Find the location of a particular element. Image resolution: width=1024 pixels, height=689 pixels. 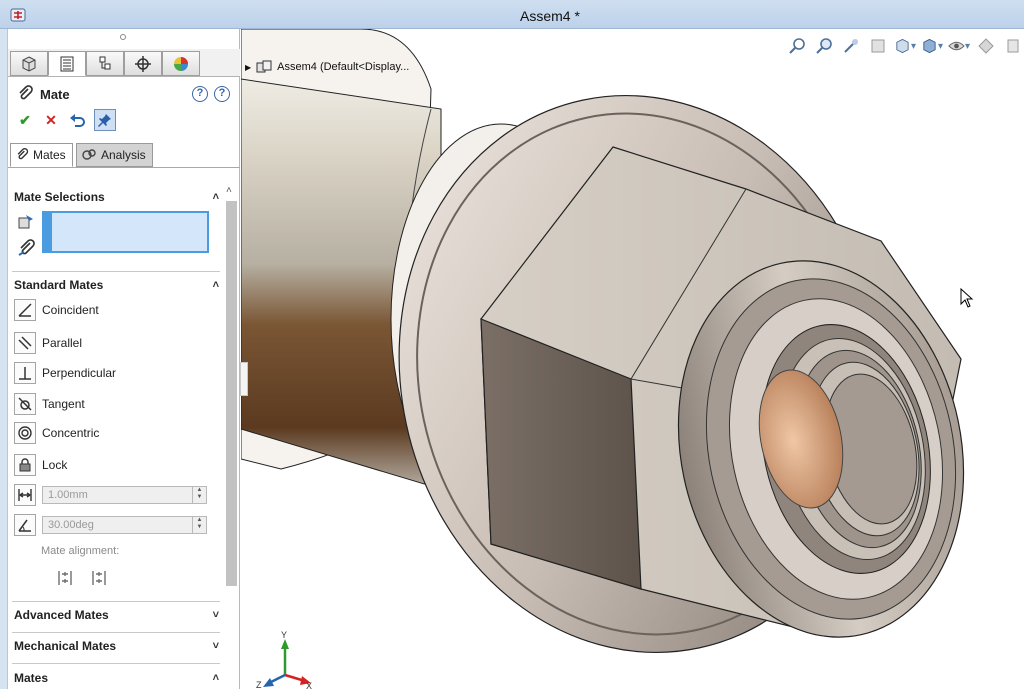

eye-icon is located at coordinates (956, 46).